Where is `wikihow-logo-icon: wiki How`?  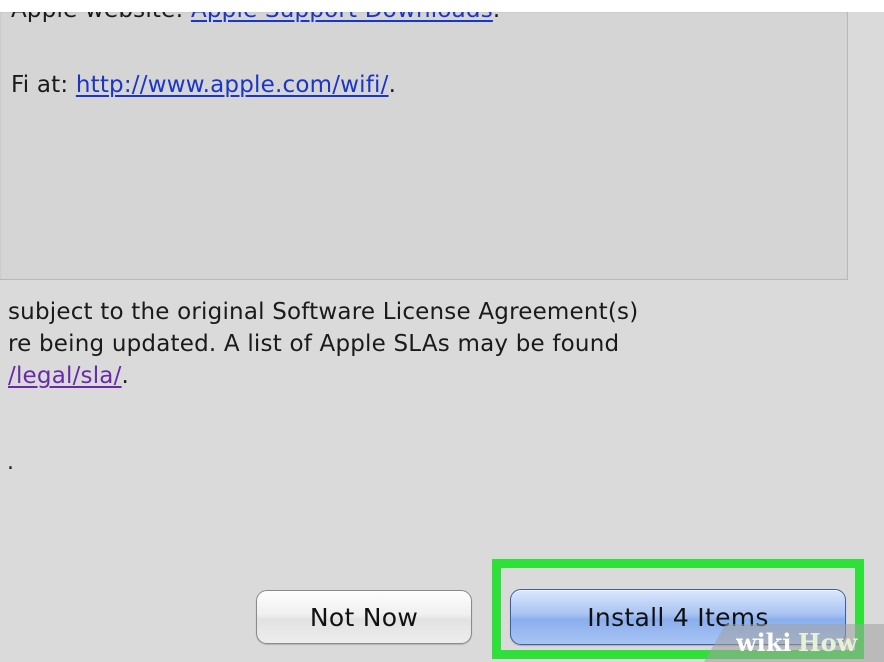
wikihow-logo-icon: wiki How is located at coordinates (797, 642).